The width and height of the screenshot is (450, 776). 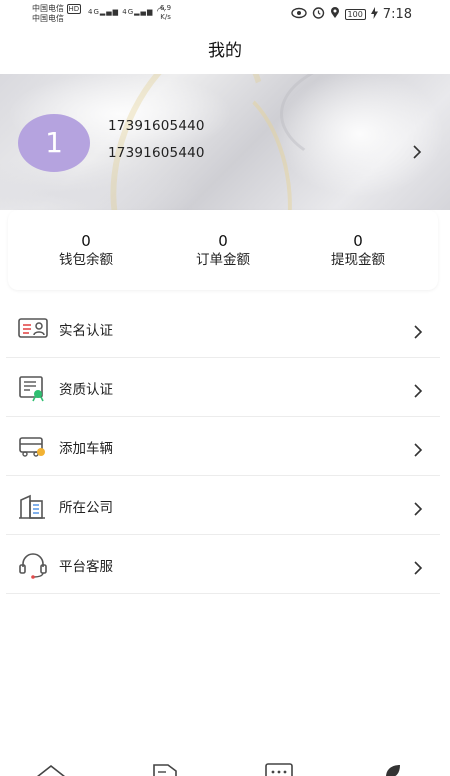 What do you see at coordinates (86, 251) in the screenshot?
I see `stat-wallet-balance: 0 钱包余额` at bounding box center [86, 251].